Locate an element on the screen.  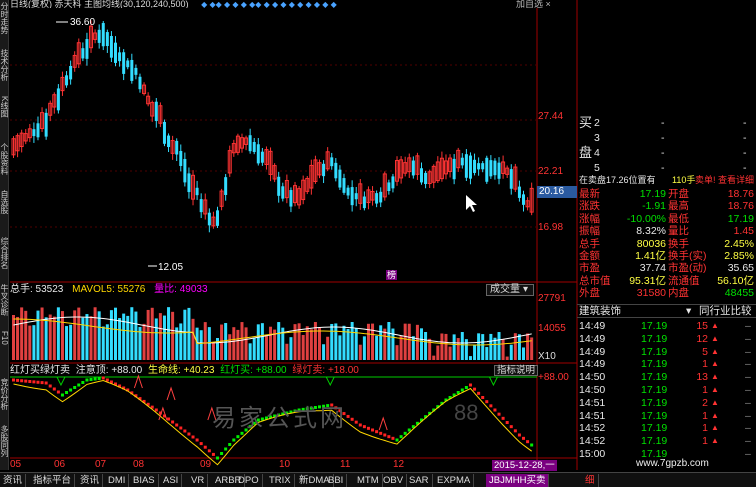
orderbook-row: 盘4 - - is located at coordinates (666, 152).